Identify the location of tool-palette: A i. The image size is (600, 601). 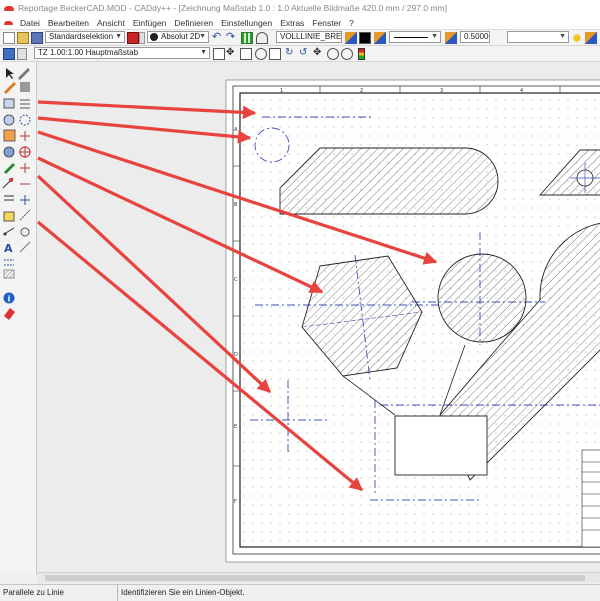
(18, 318).